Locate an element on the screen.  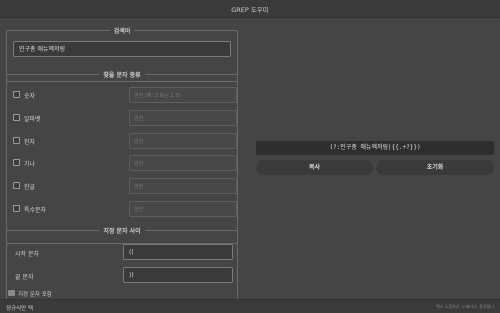
status-right-text: 텍스 도움하기, 노재라고, 종료합니 is located at coordinates (465, 306).